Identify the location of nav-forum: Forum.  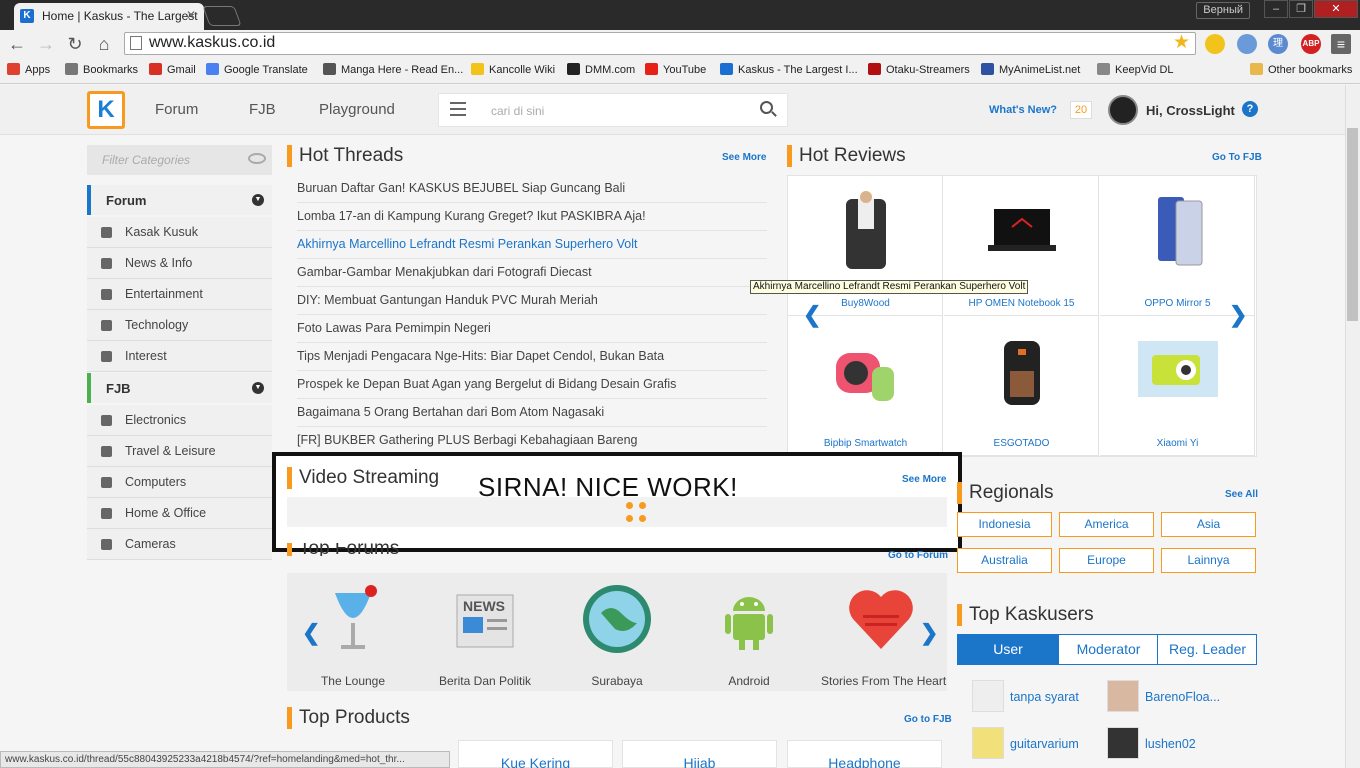
(176, 109).